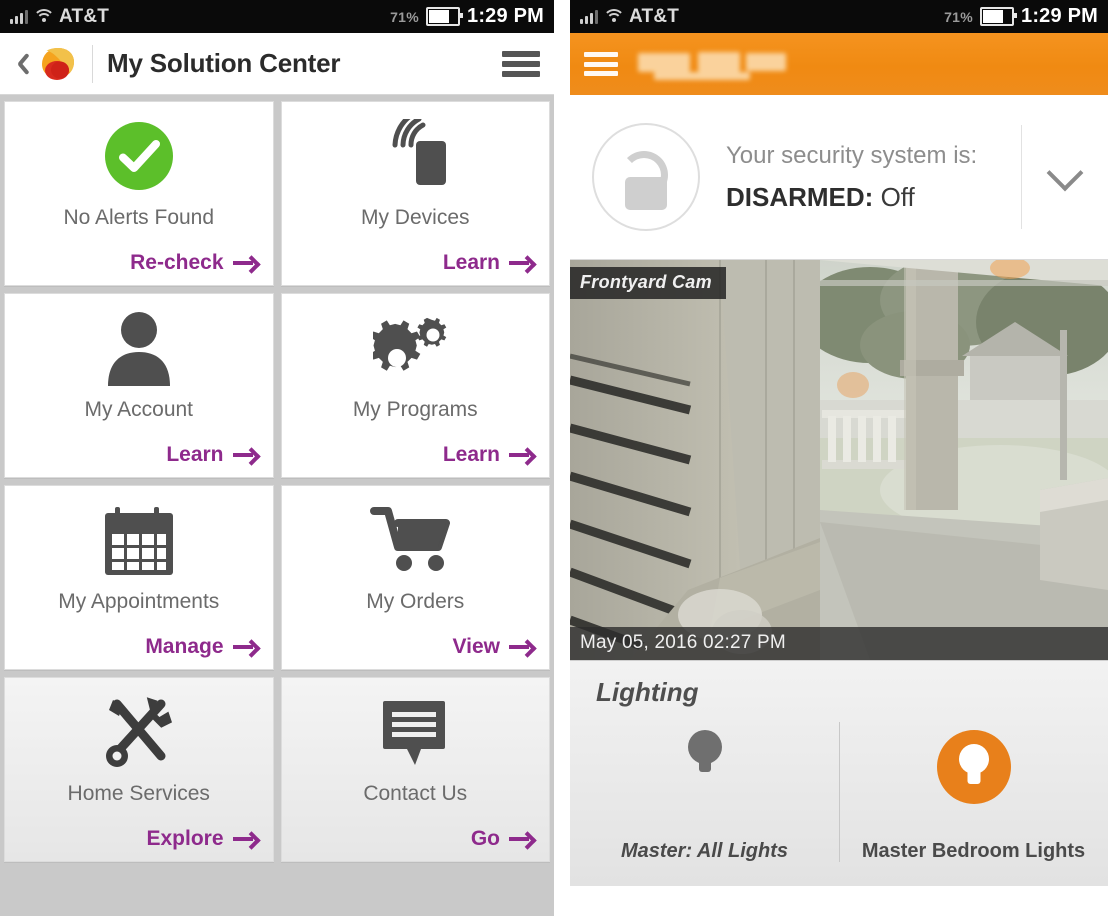 This screenshot has height=916, width=1108. I want to click on tile-action-link: View, so click(494, 647).